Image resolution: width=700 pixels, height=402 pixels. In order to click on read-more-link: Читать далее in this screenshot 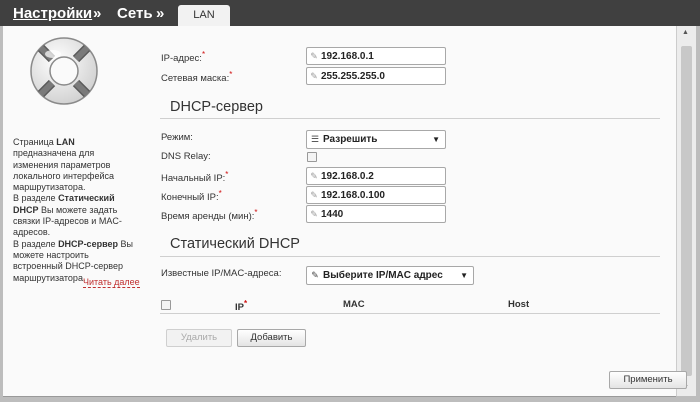, I will do `click(111, 282)`.